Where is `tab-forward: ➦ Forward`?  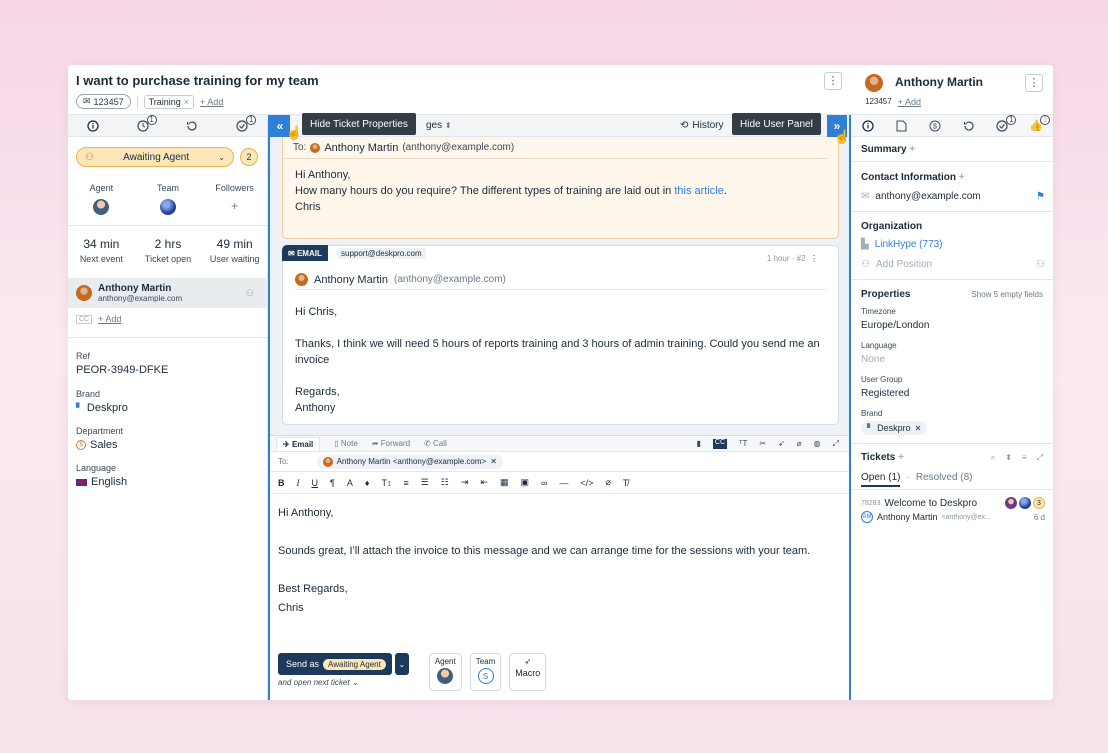
tab-forward: ➦ Forward is located at coordinates (391, 443).